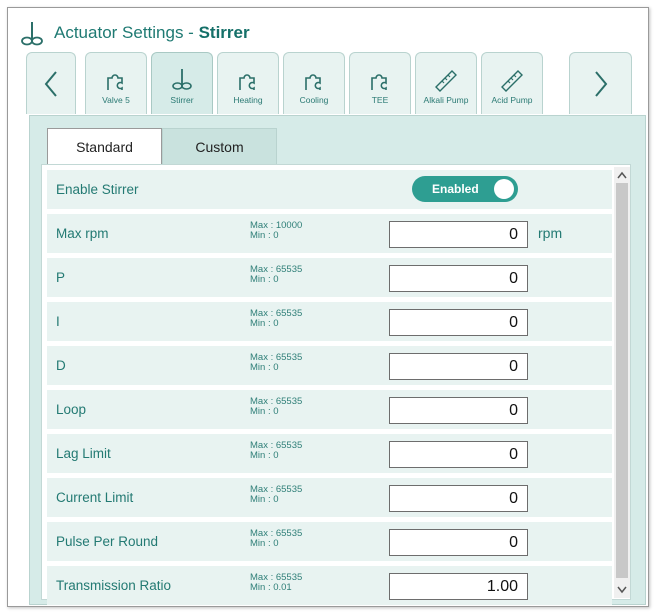 The width and height of the screenshot is (656, 613). Describe the element at coordinates (104, 146) in the screenshot. I see `tab-standard: Standard` at that location.